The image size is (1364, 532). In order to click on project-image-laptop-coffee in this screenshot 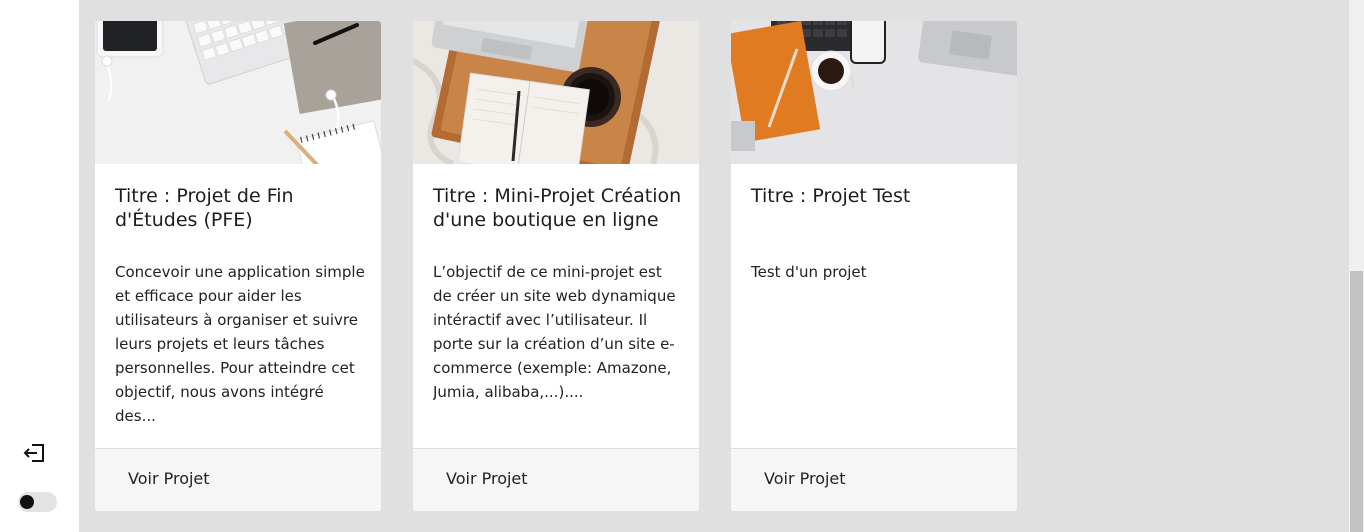, I will do `click(556, 92)`.